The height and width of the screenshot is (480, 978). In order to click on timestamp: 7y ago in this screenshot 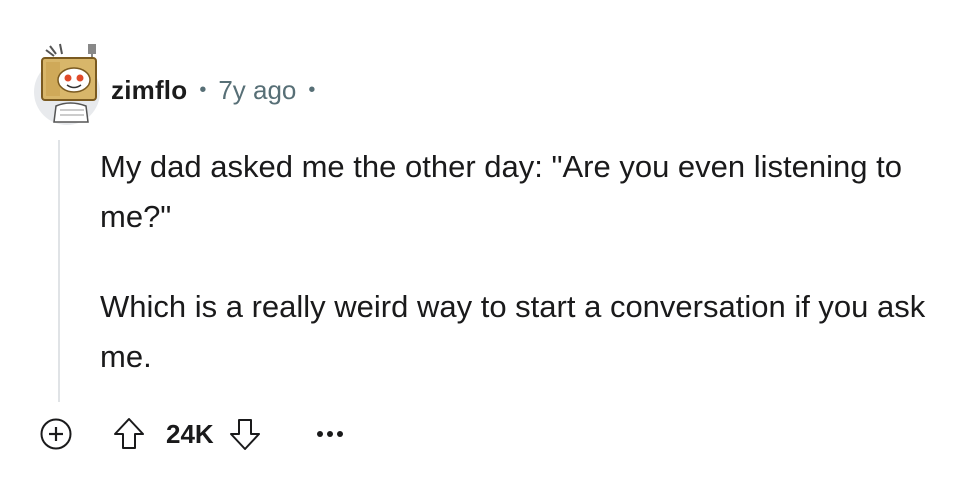, I will do `click(257, 90)`.